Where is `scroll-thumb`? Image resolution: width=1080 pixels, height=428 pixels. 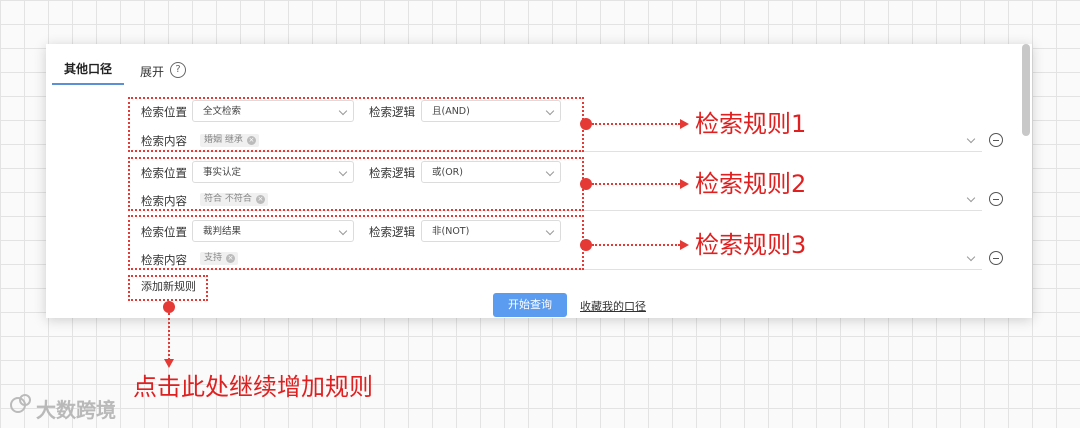
scroll-thumb is located at coordinates (1026, 90).